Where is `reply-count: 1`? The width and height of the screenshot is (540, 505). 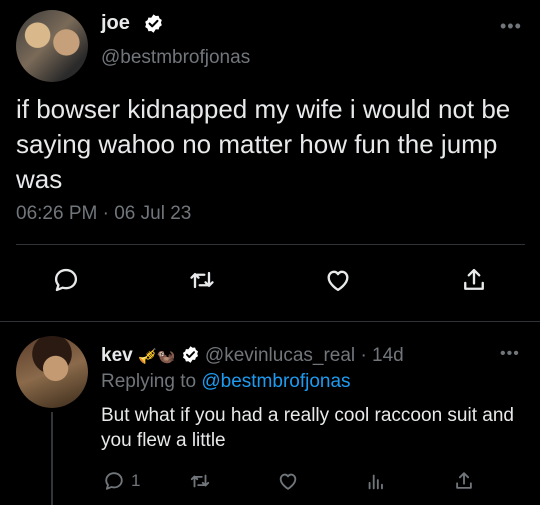 reply-count: 1 is located at coordinates (136, 480).